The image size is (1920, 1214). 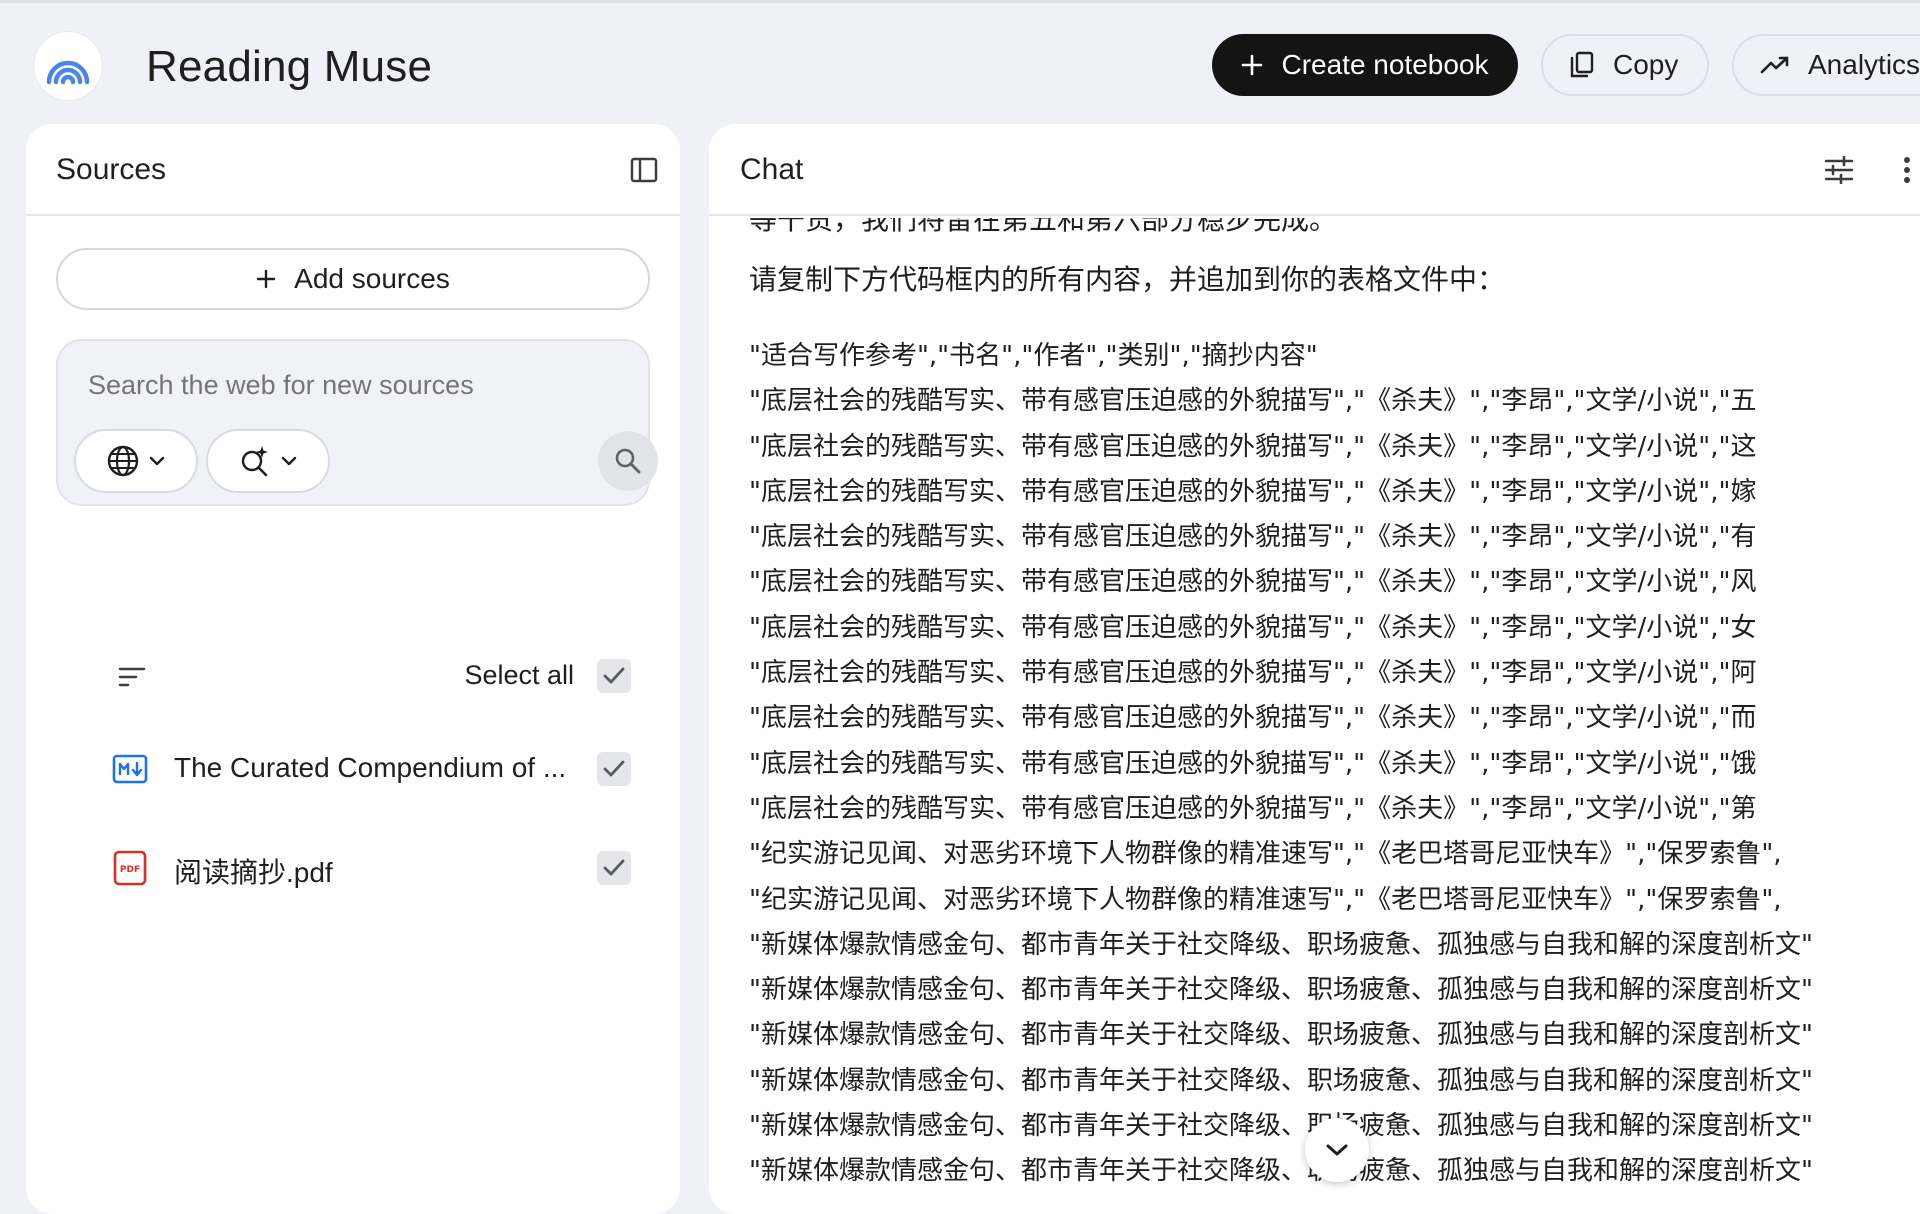 I want to click on sources-title: Sources, so click(x=111, y=169).